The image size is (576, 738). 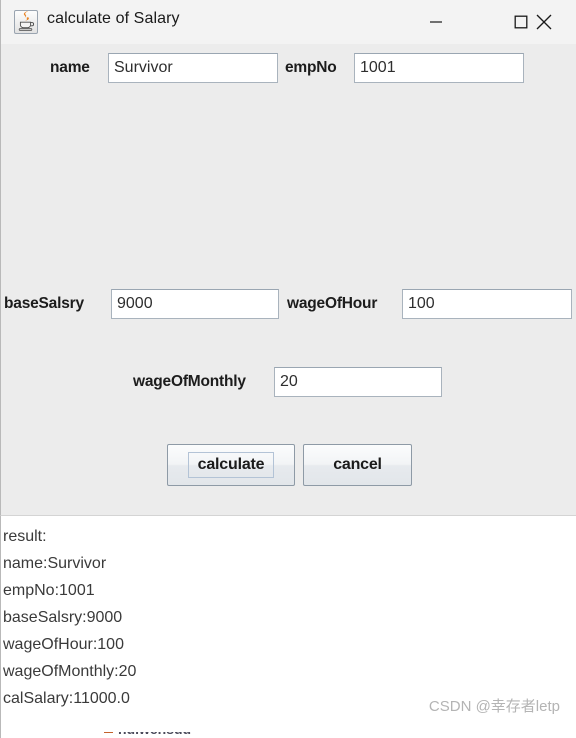 What do you see at coordinates (154, 734) in the screenshot?
I see `clipped-background-text: nuiwensuu` at bounding box center [154, 734].